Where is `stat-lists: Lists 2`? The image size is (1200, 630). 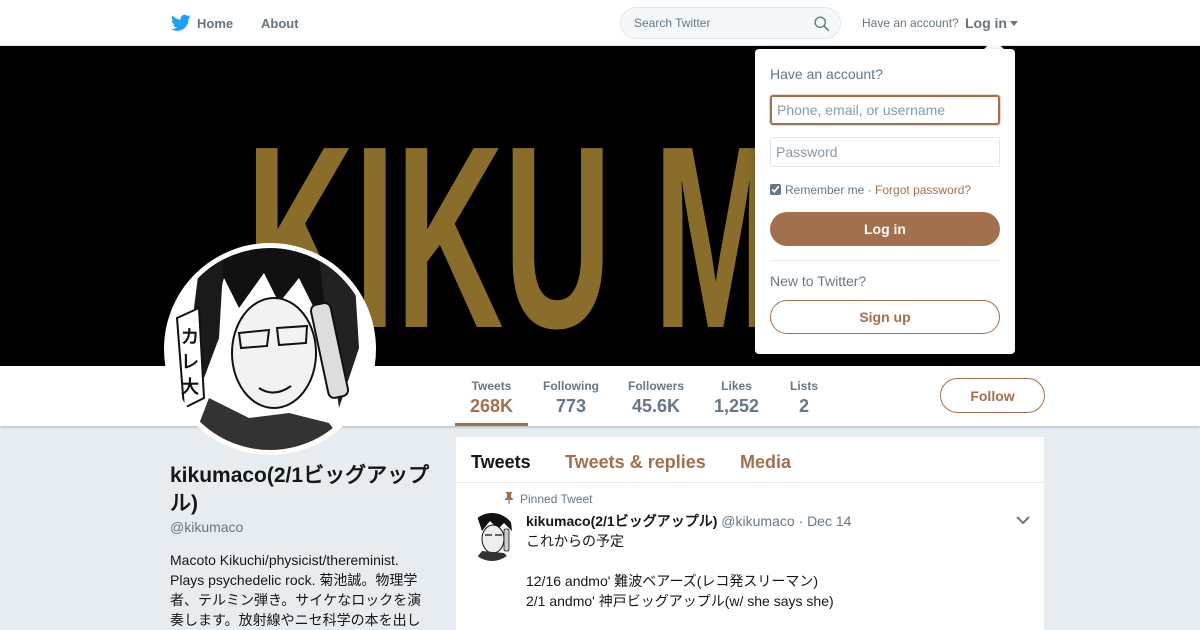
stat-lists: Lists 2 is located at coordinates (804, 398).